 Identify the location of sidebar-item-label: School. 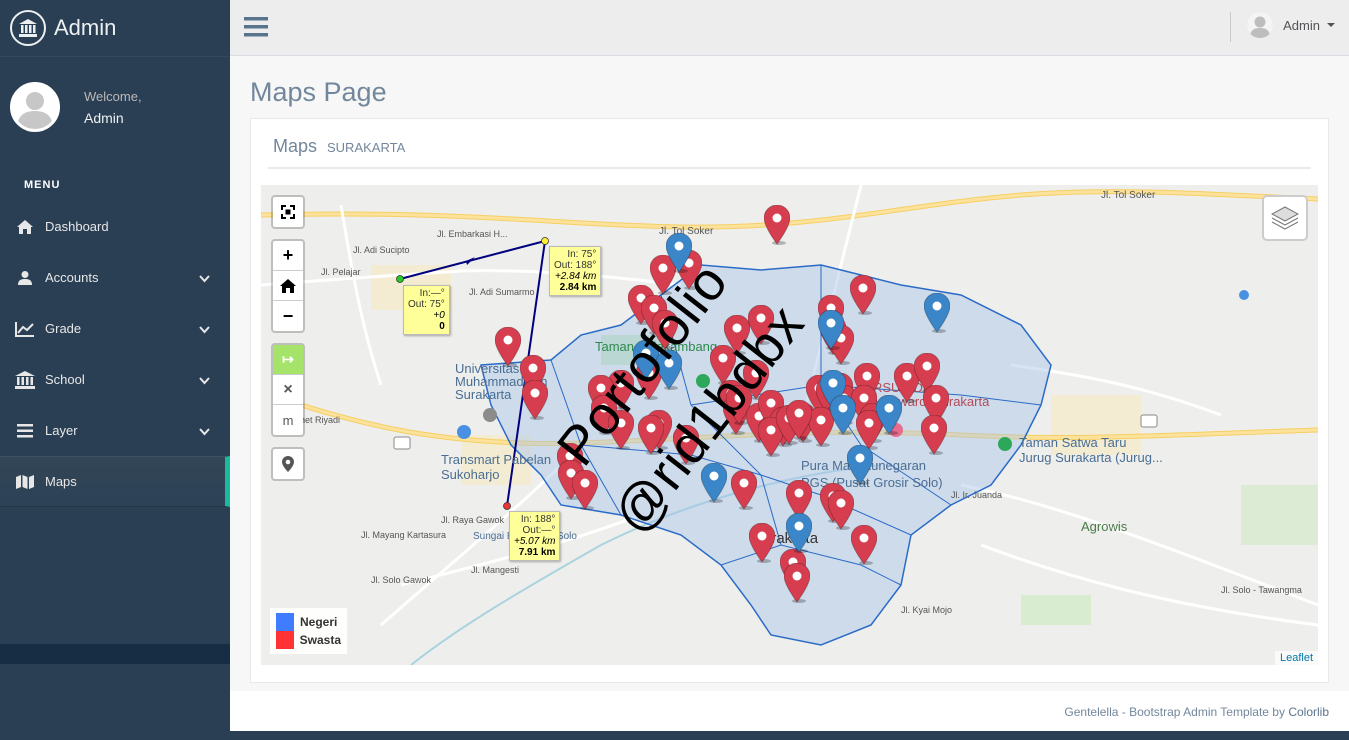
(65, 379).